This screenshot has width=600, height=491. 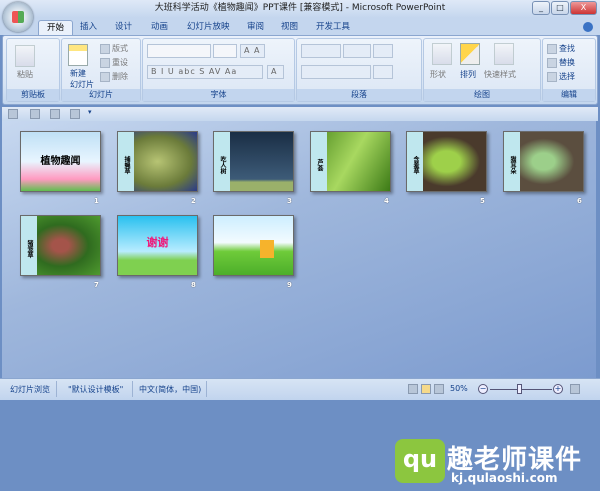 I want to click on drawing-label: 绘图, so click(x=482, y=95).